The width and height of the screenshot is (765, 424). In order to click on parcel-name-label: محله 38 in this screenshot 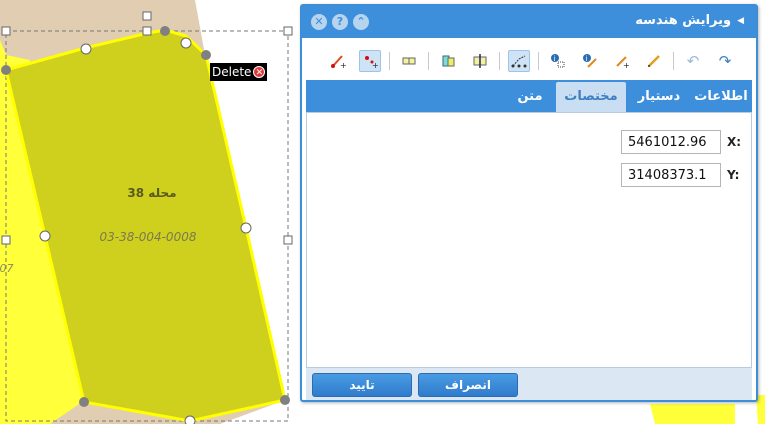, I will do `click(151, 193)`.